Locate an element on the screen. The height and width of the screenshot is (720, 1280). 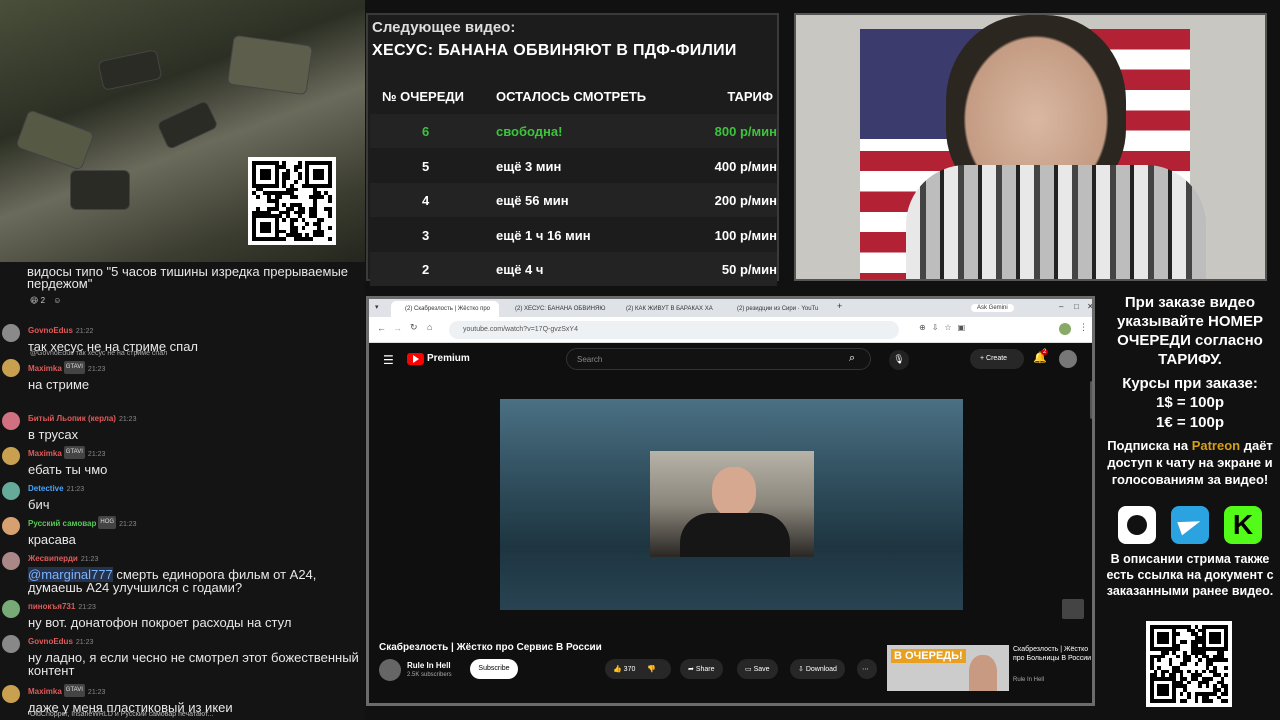
tab: (2) КАК ЖИВУТ В БАРАКАХ ХА is located at coordinates (666, 309).